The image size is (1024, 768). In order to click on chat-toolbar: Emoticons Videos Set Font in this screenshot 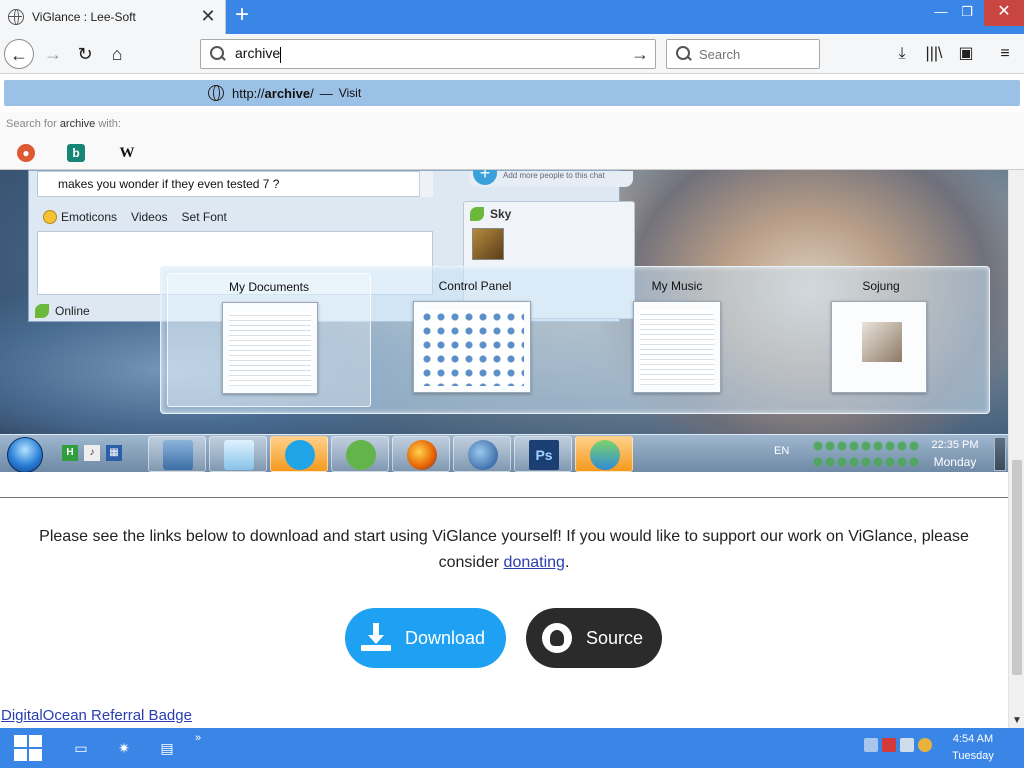, I will do `click(235, 217)`.